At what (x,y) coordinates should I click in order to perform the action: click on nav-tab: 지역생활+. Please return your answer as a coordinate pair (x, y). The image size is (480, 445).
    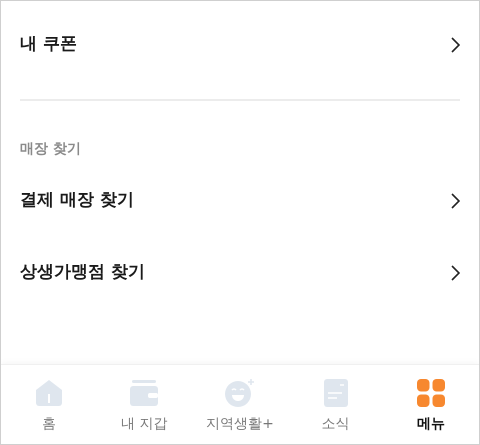
    Looking at the image, I should click on (240, 404).